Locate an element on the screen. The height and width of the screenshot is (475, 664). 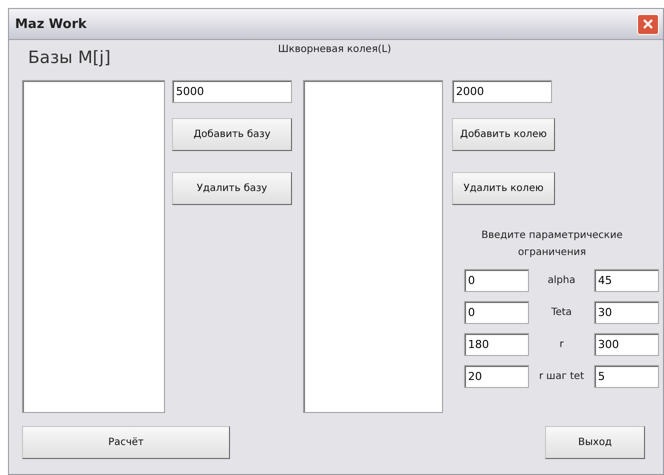
calculate-button: Расчёт is located at coordinates (126, 442).